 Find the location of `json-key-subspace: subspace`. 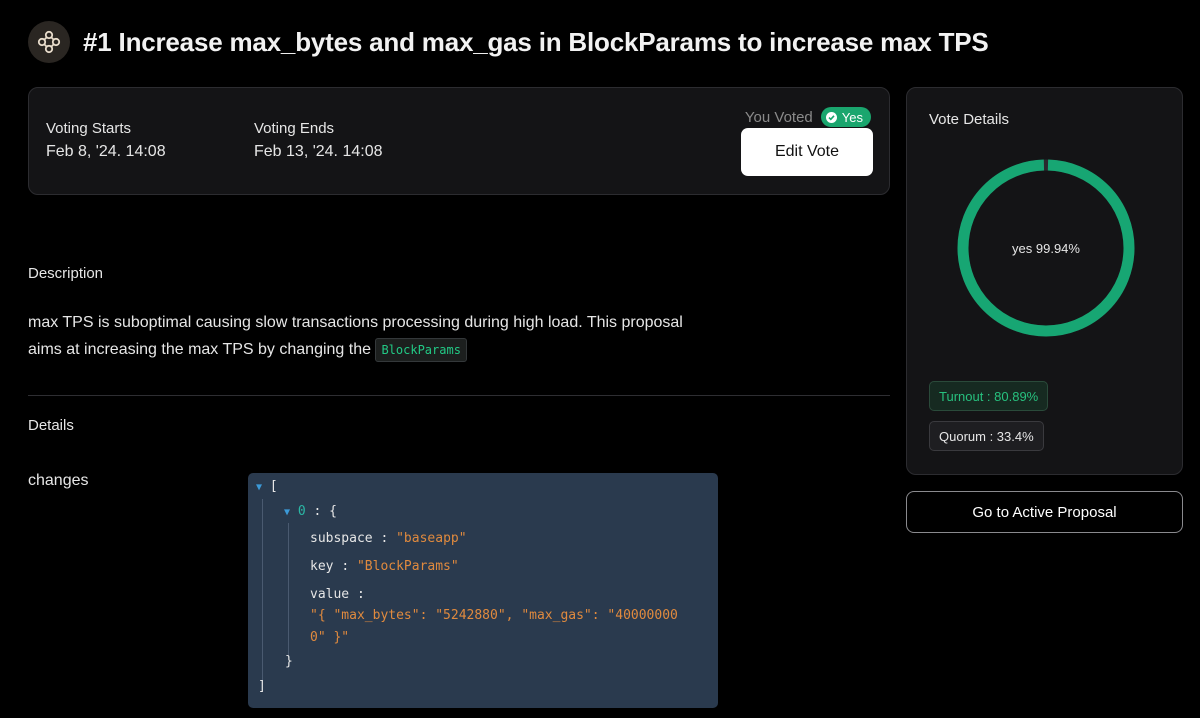

json-key-subspace: subspace is located at coordinates (341, 538).